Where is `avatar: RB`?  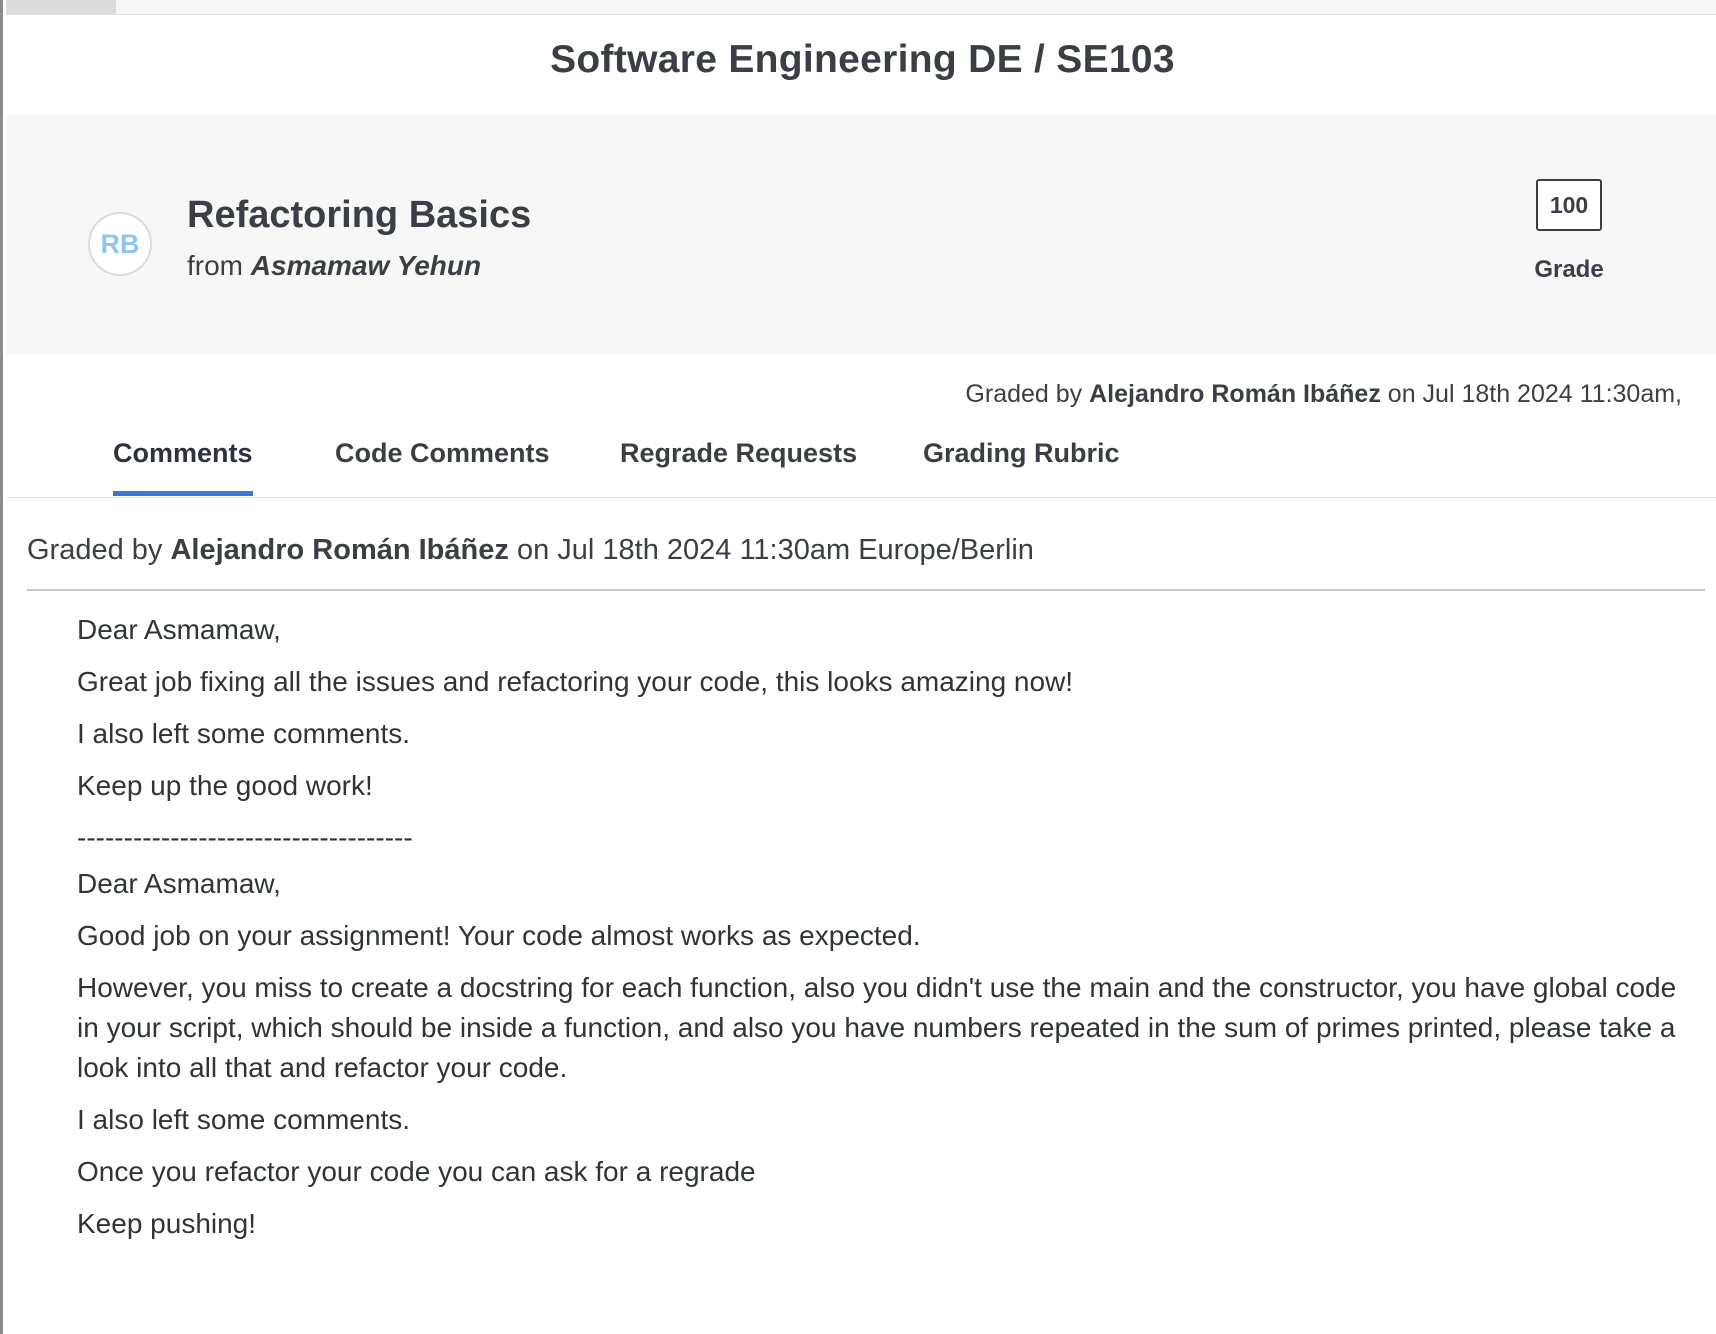 avatar: RB is located at coordinates (120, 244).